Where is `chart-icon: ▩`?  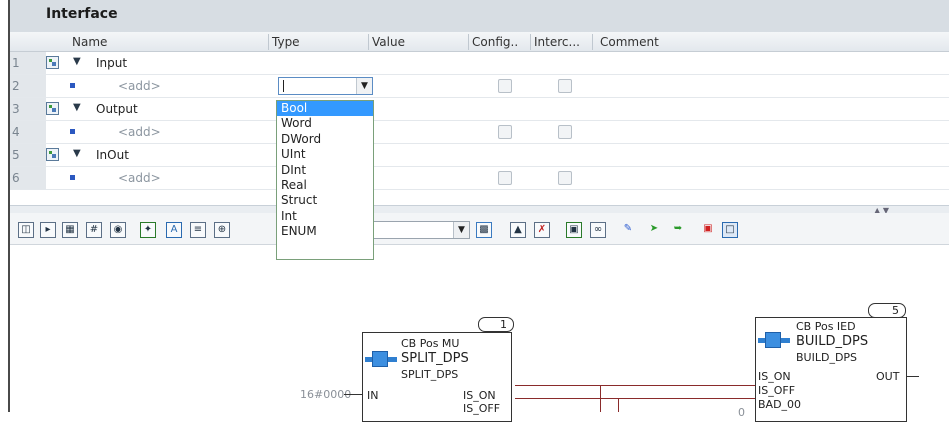
chart-icon: ▩ is located at coordinates (484, 230).